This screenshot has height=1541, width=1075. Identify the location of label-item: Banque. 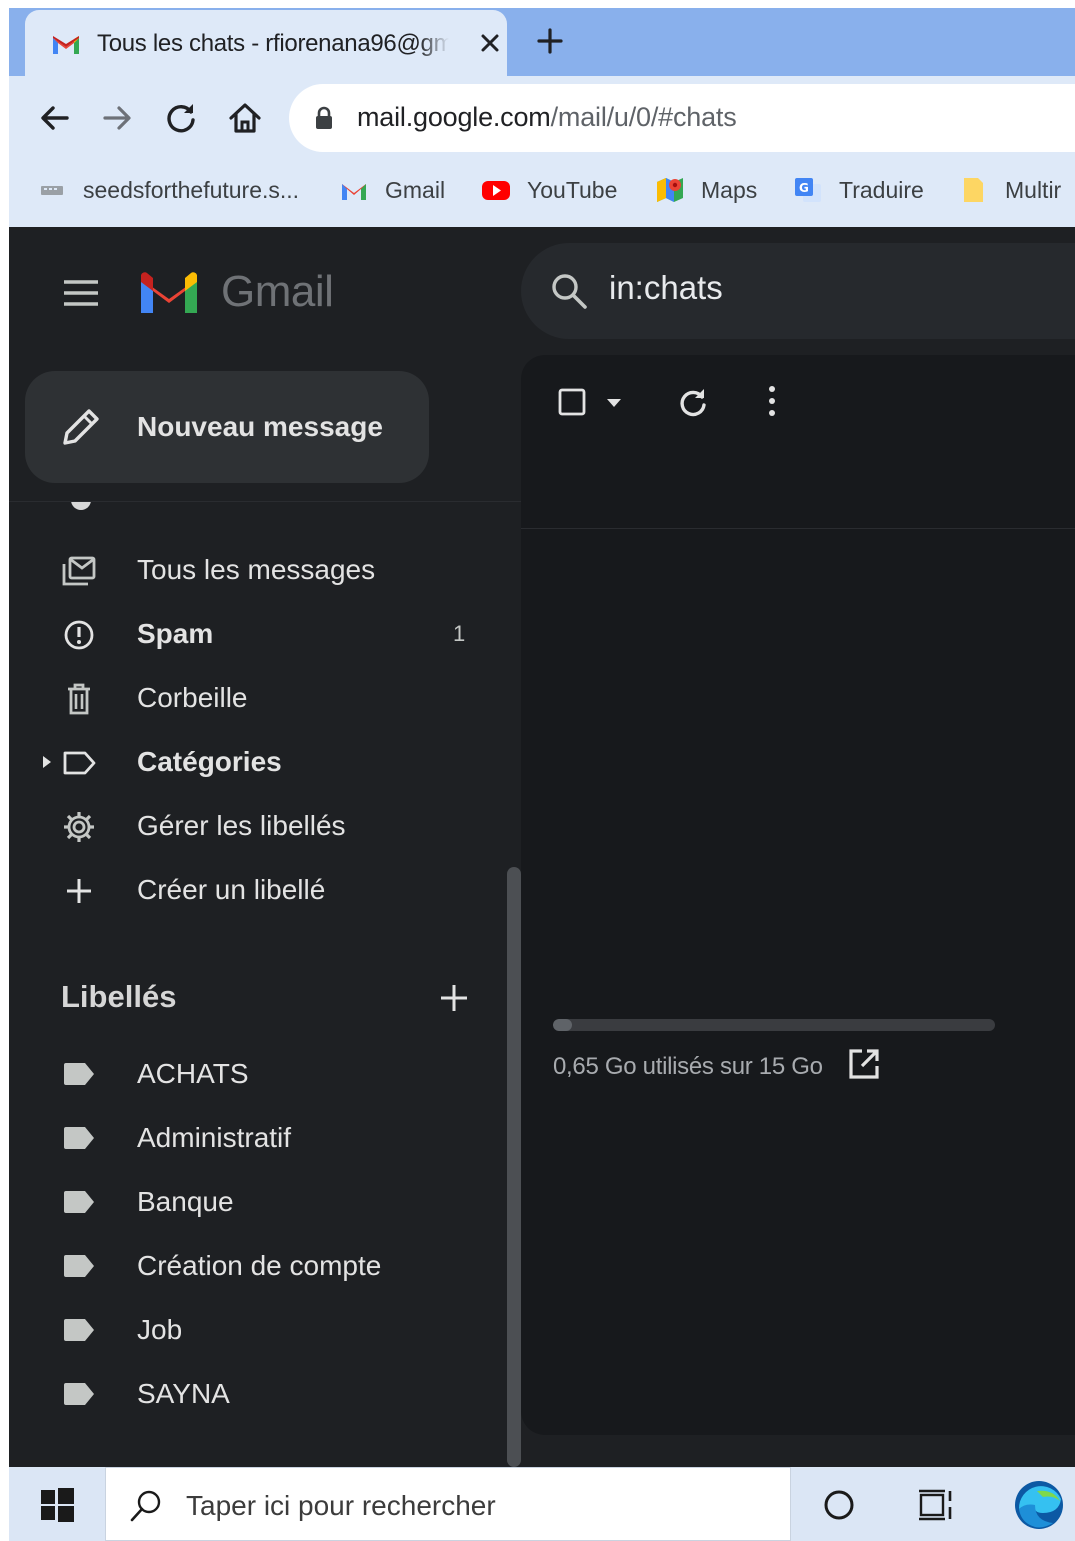
(265, 1202).